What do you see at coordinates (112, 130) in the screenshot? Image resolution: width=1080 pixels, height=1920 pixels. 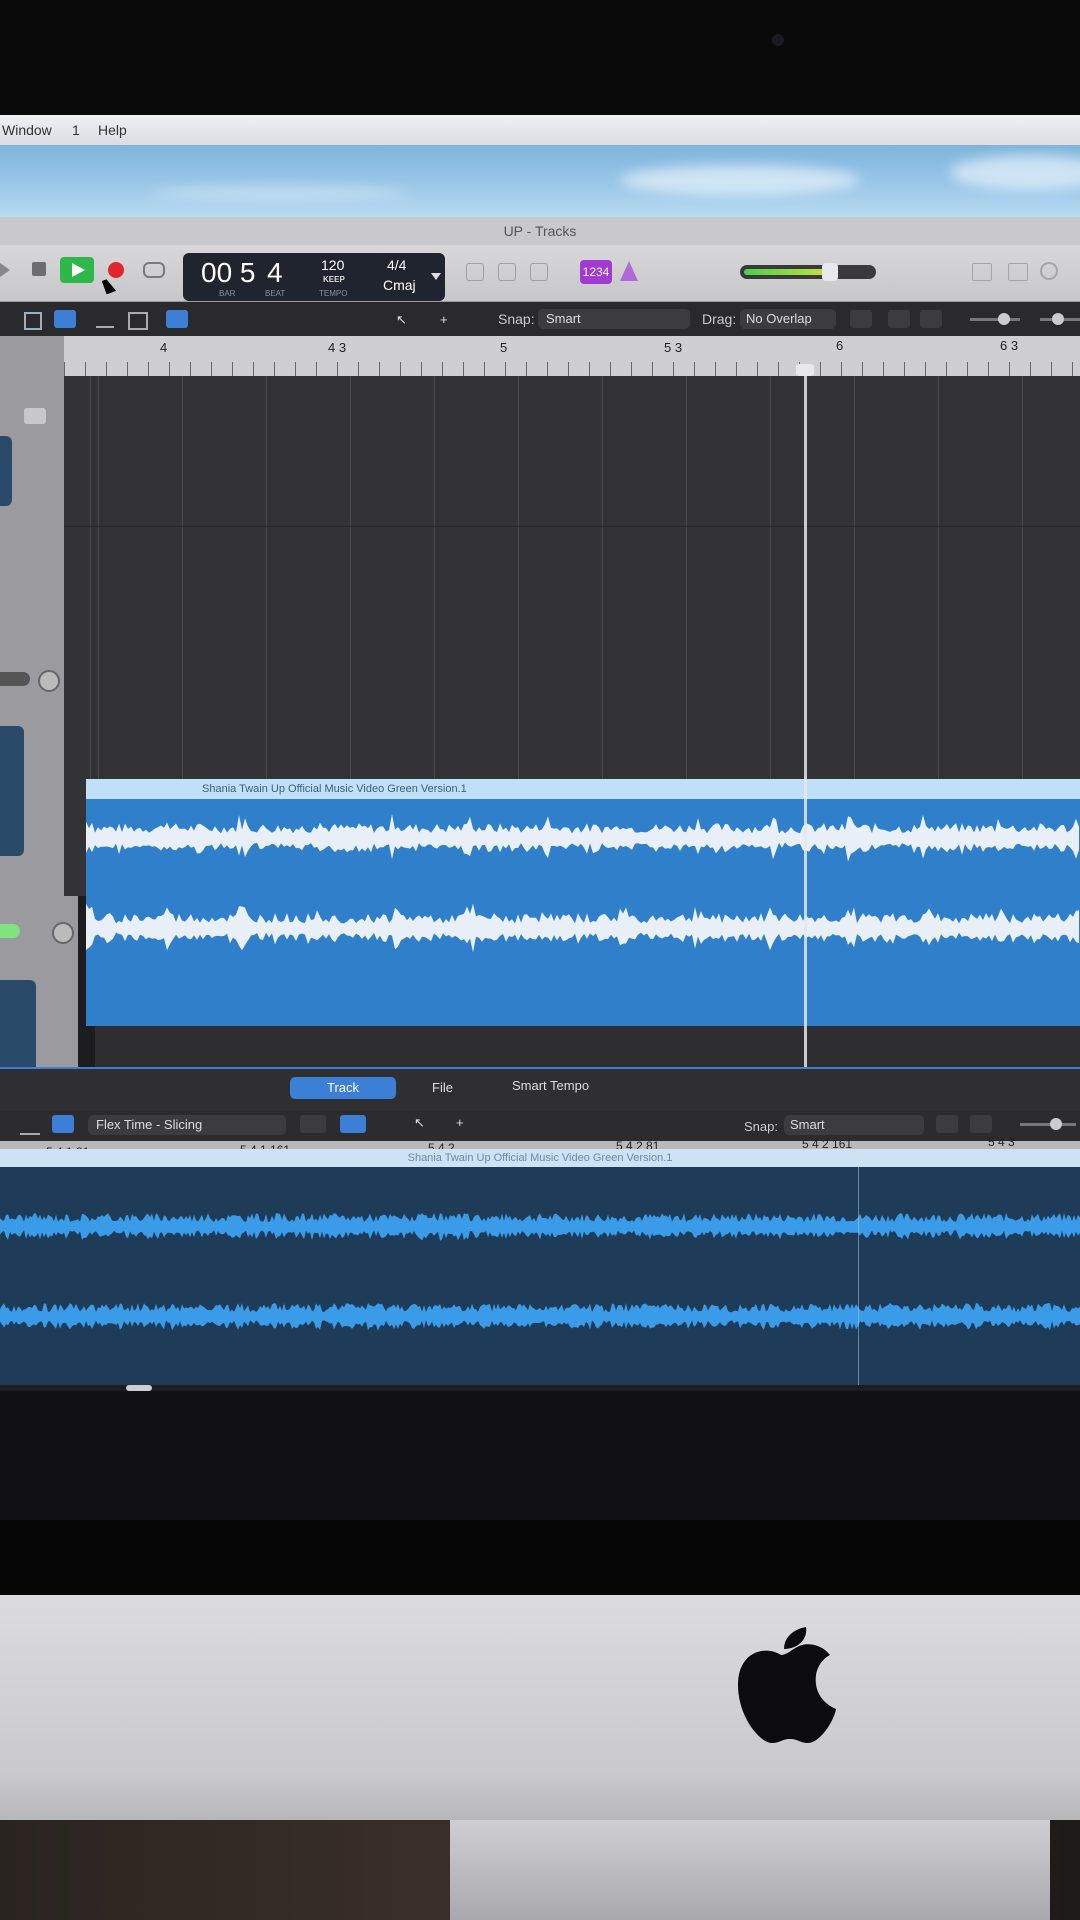 I see `menu-help: Help` at bounding box center [112, 130].